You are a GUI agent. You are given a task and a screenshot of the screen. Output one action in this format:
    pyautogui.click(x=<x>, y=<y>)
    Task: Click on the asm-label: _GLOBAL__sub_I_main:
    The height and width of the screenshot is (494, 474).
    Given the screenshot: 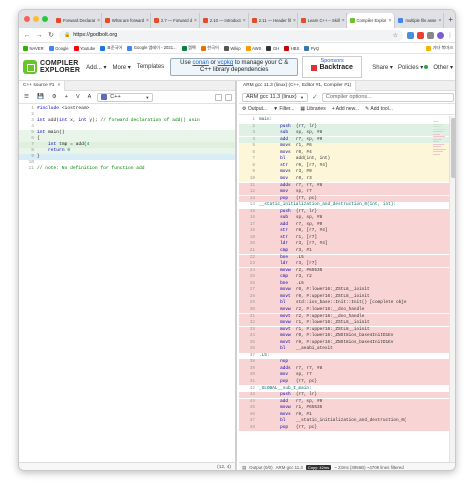 What is the action you would take?
    pyautogui.click(x=285, y=388)
    